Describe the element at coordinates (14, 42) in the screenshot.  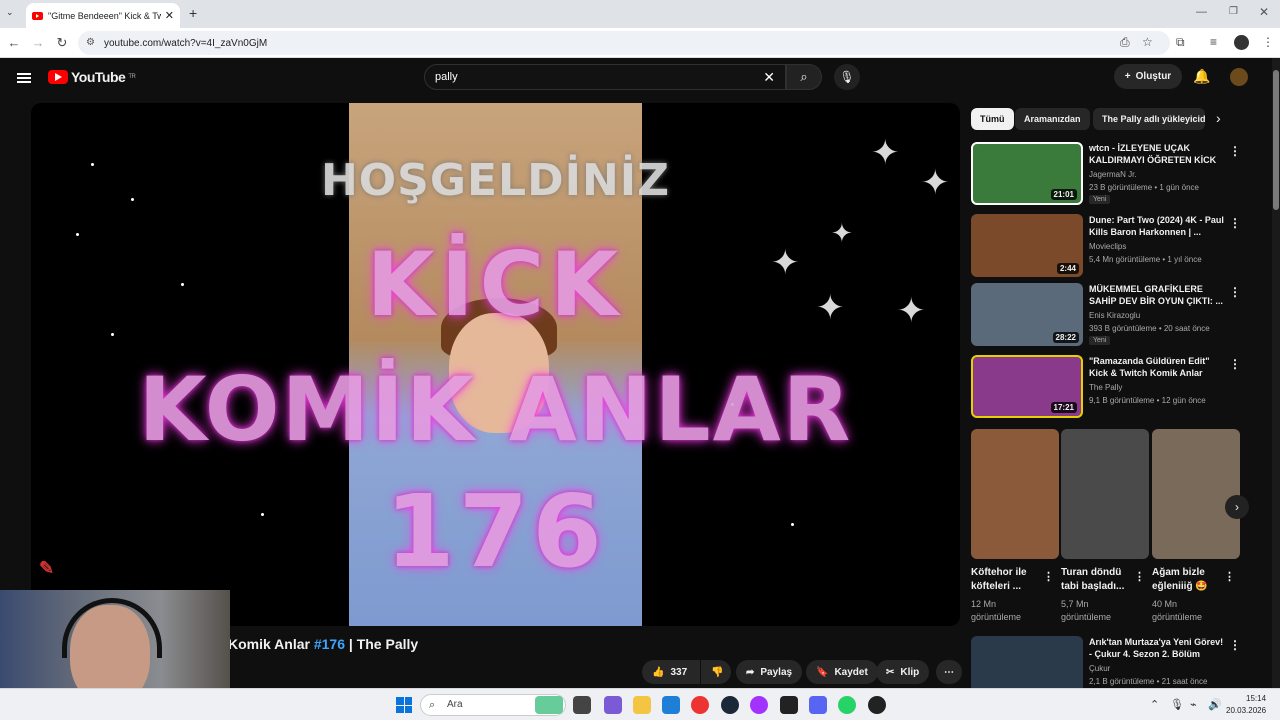
I see `back-icon: ←` at that location.